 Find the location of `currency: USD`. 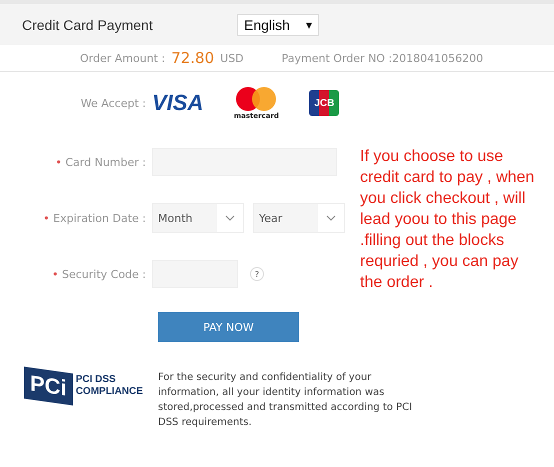

currency: USD is located at coordinates (232, 58).